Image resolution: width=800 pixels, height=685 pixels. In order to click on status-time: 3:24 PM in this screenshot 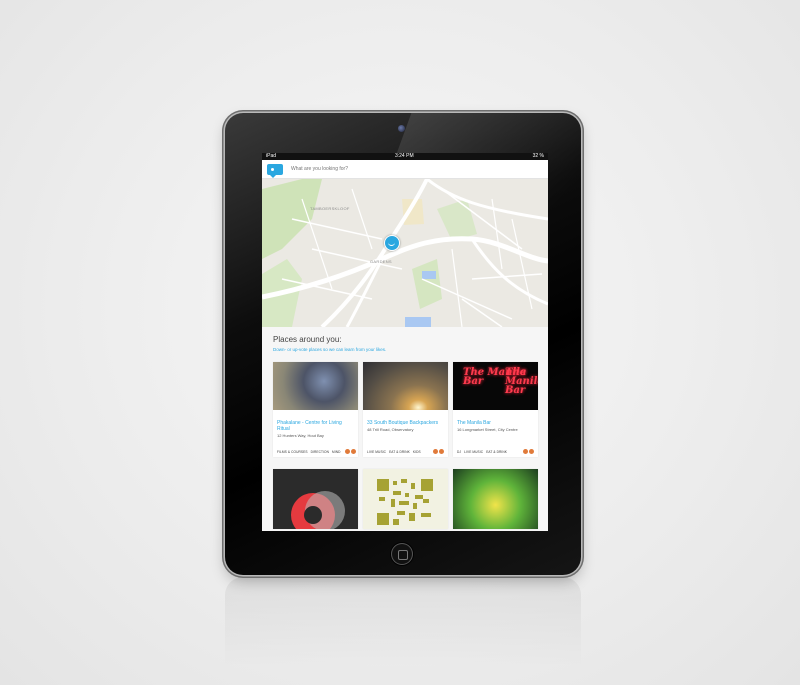, I will do `click(404, 156)`.